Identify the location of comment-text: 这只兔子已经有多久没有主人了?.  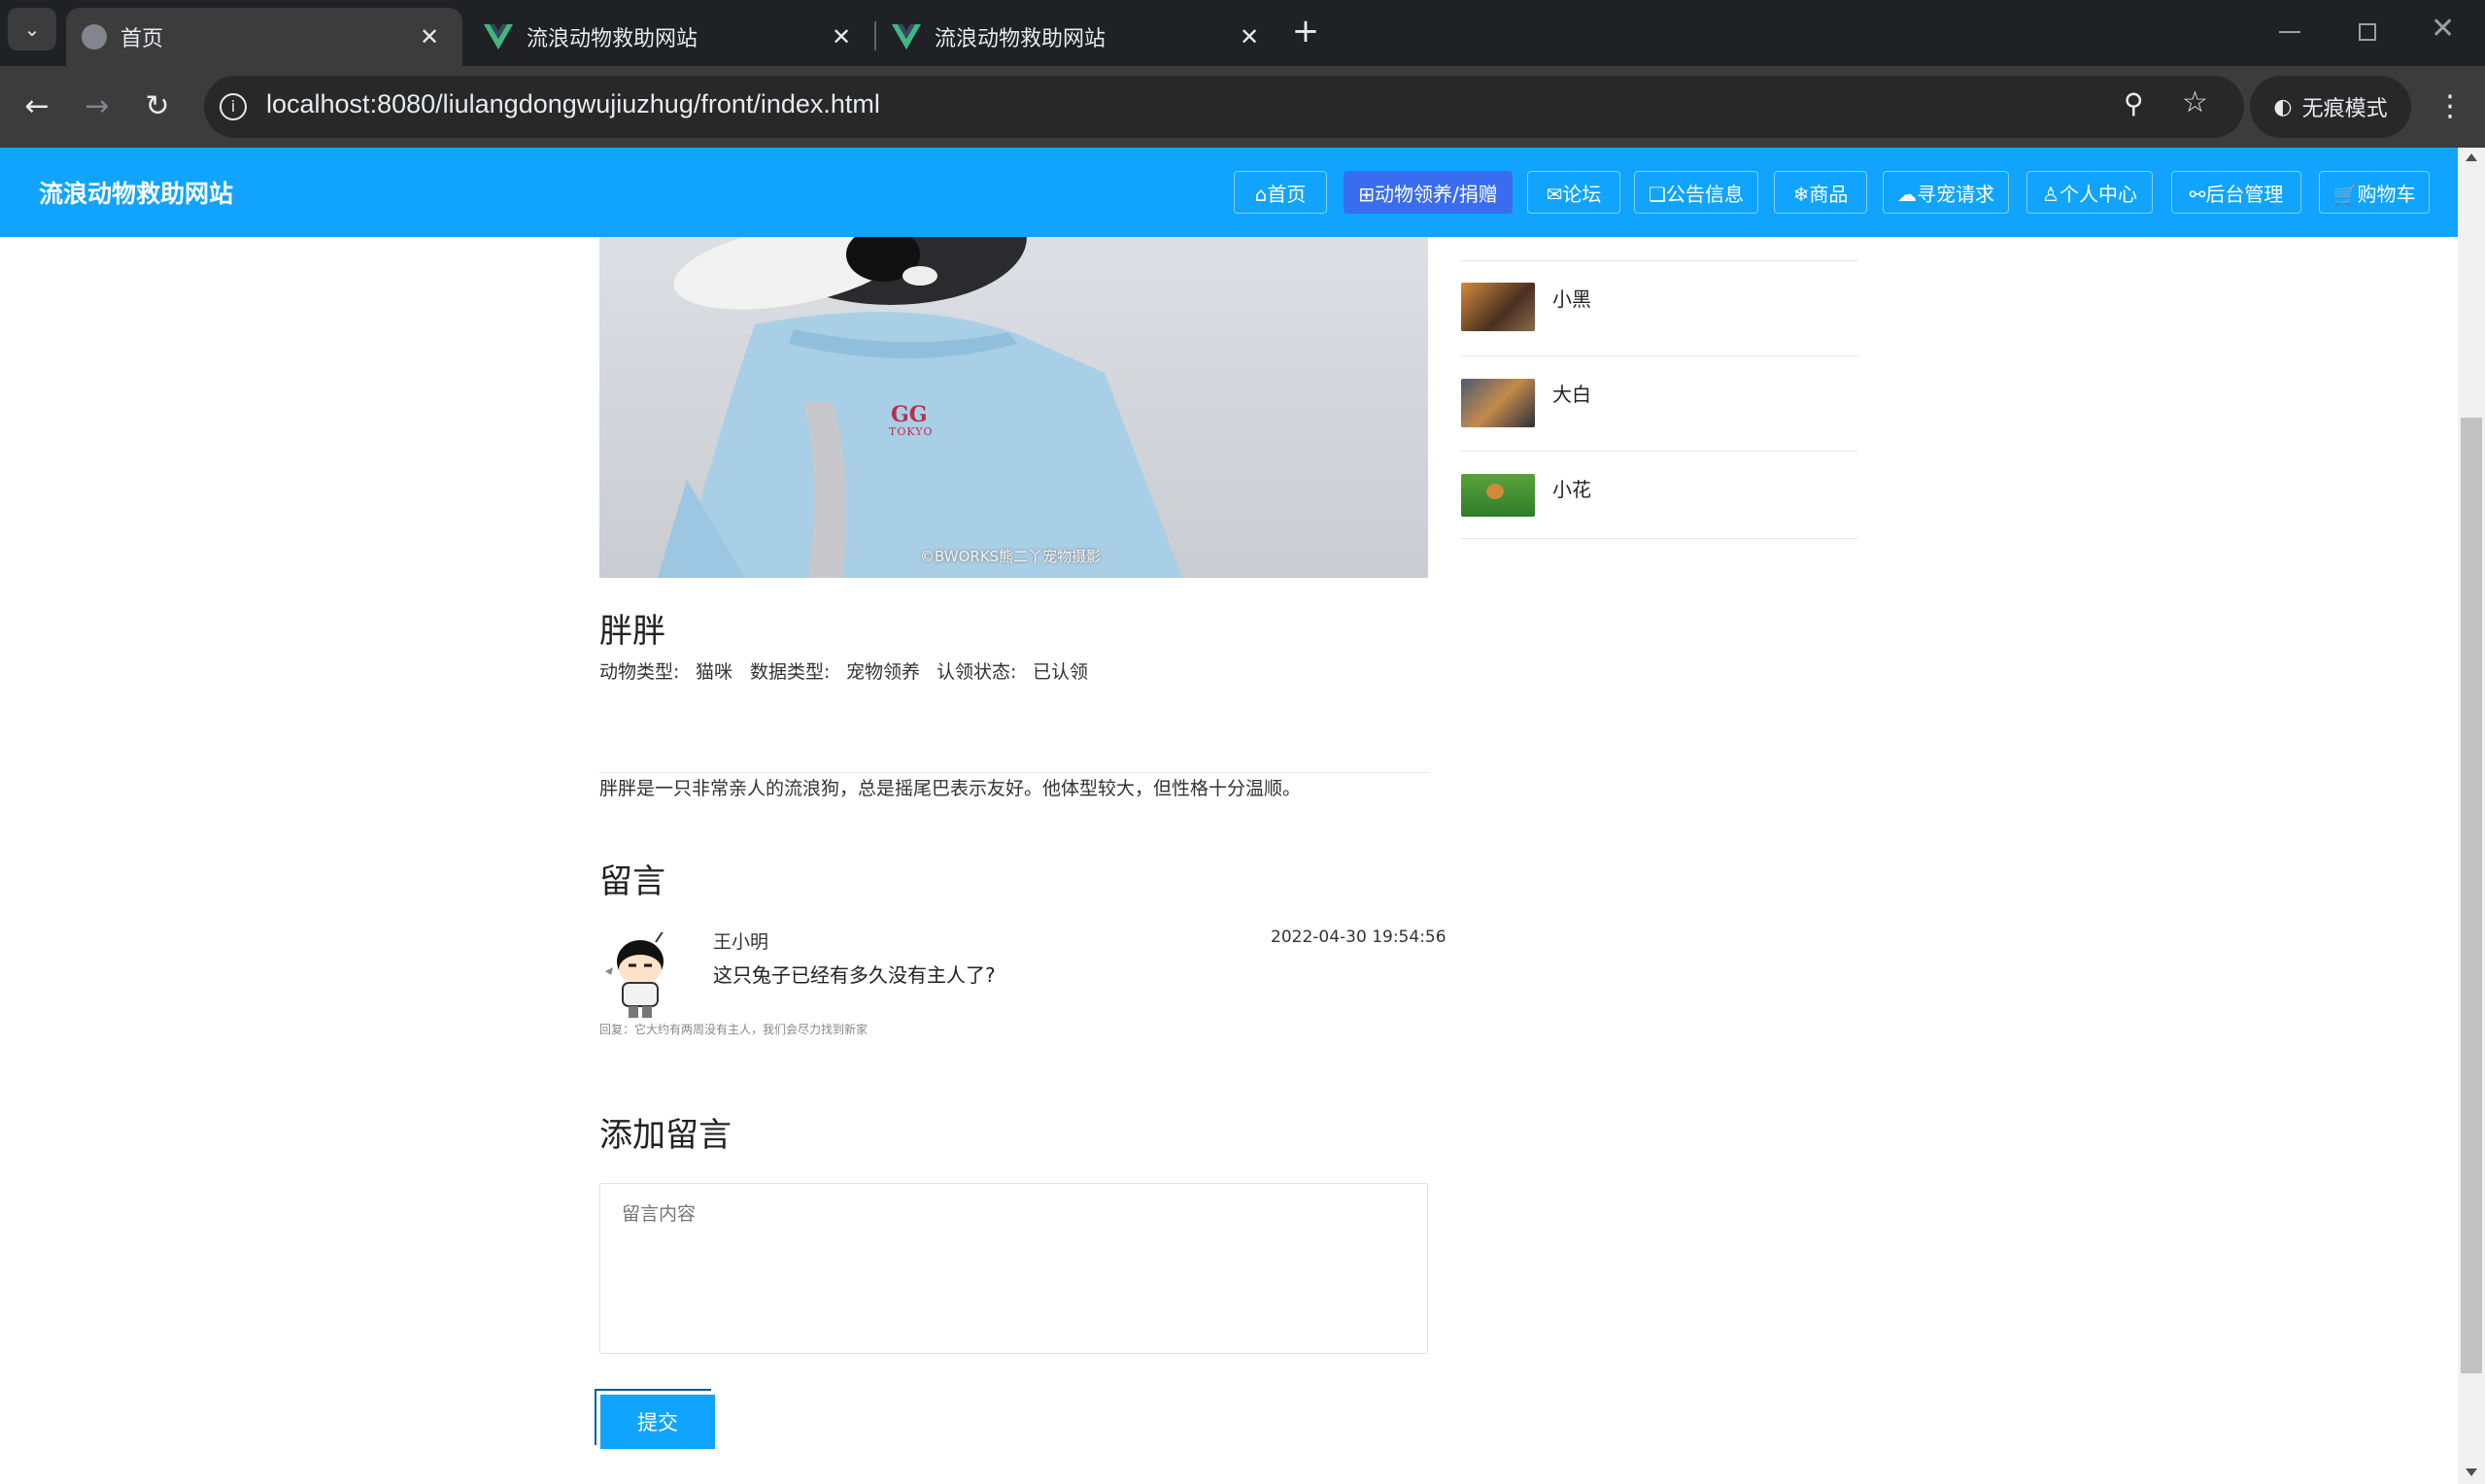
(854, 975).